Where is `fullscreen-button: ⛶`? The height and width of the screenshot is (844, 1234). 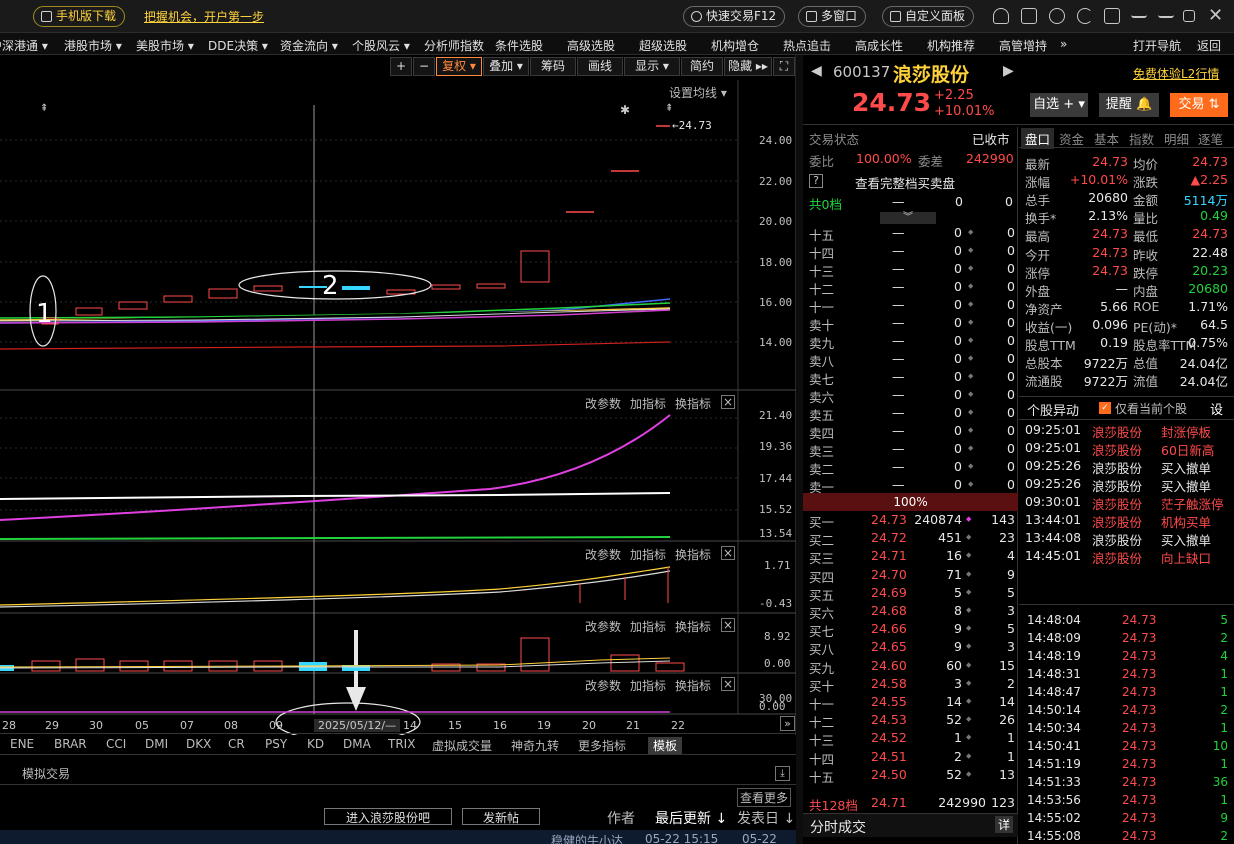 fullscreen-button: ⛶ is located at coordinates (784, 66).